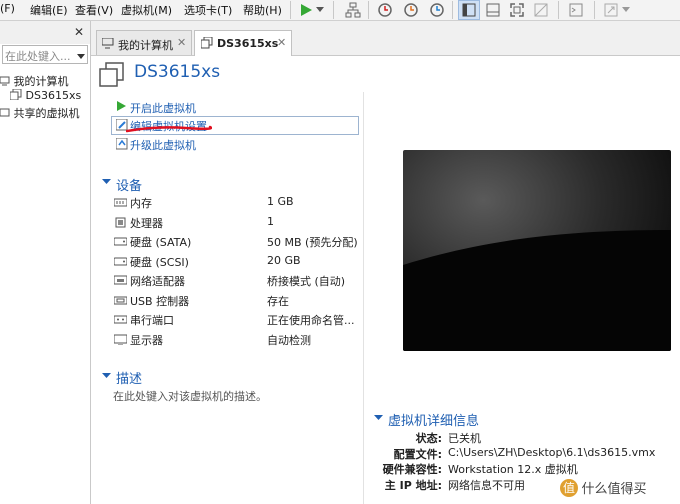 The height and width of the screenshot is (504, 680). What do you see at coordinates (46, 113) in the screenshot?
I see `tree-item-label: 共享的虚拟机` at bounding box center [46, 113].